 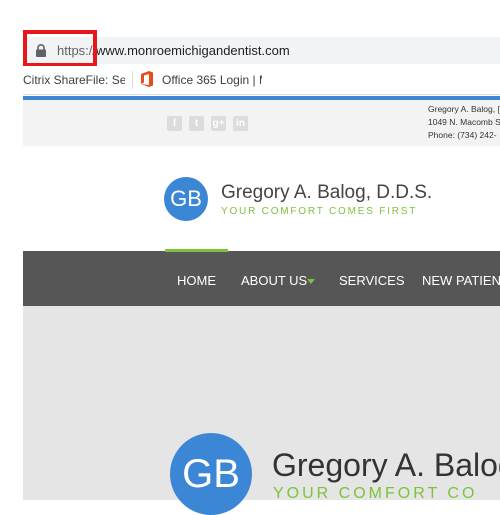 What do you see at coordinates (240, 123) in the screenshot?
I see `linkedin-icon: in` at bounding box center [240, 123].